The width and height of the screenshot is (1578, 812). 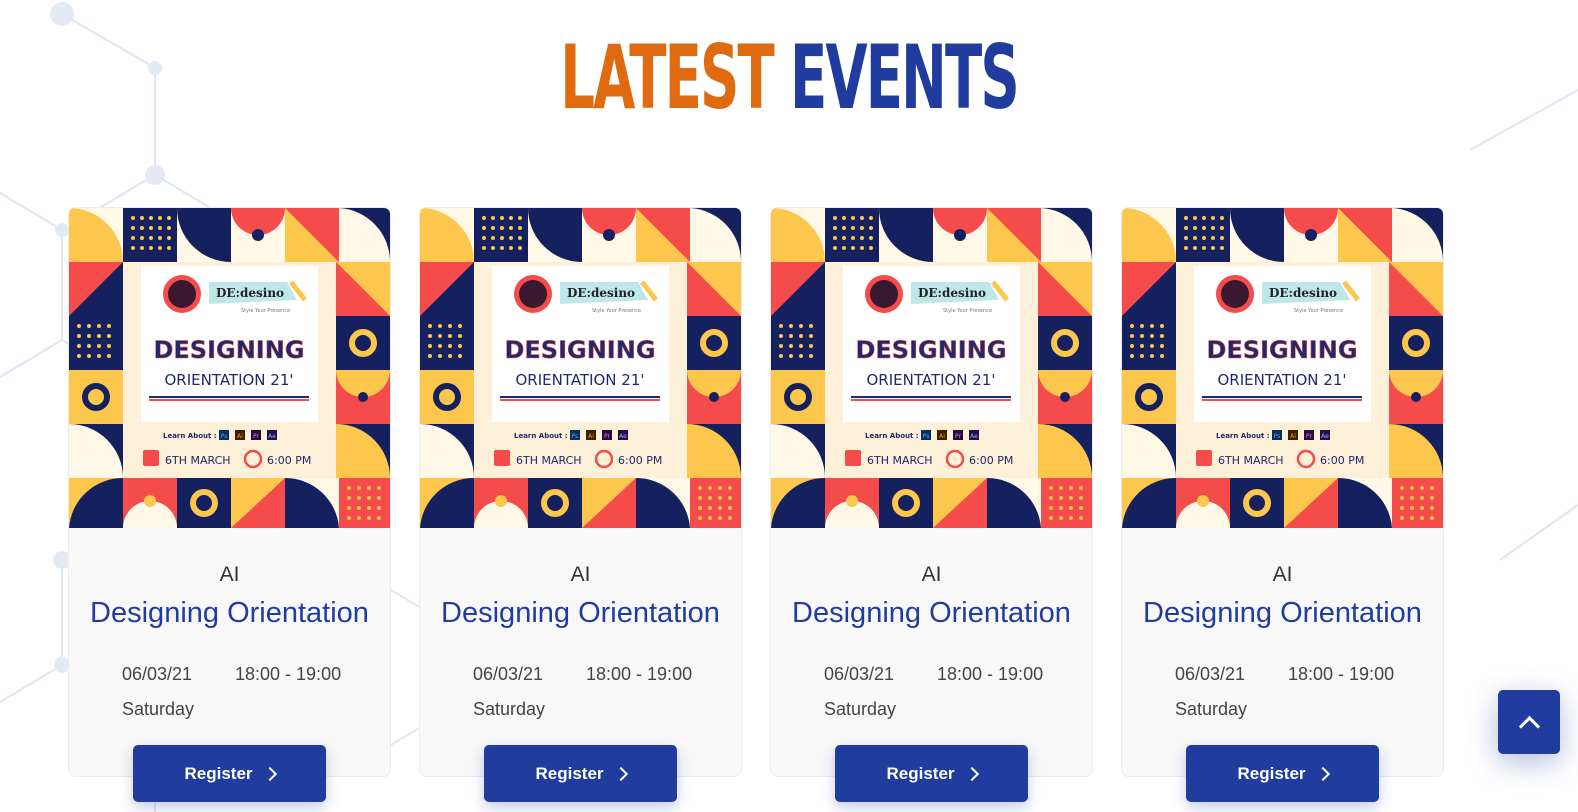 I want to click on heading-word-events: EVENTS, so click(x=904, y=77).